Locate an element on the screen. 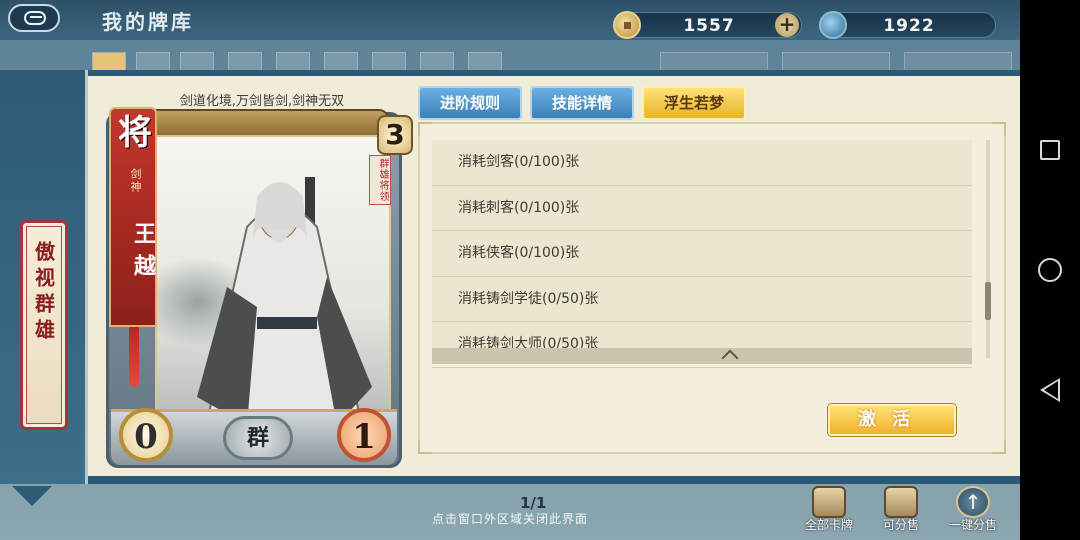 The height and width of the screenshot is (540, 1080). bulk-sell-button: 一键分售 is located at coordinates (973, 511).